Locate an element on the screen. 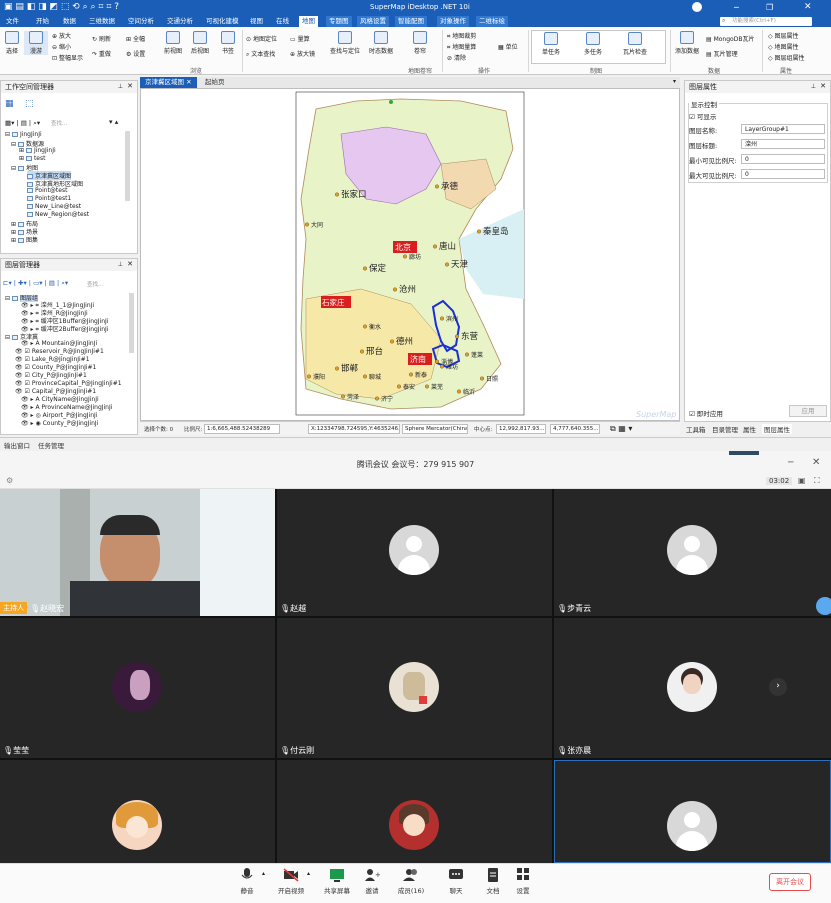  documents-button: 文档 is located at coordinates (493, 881).